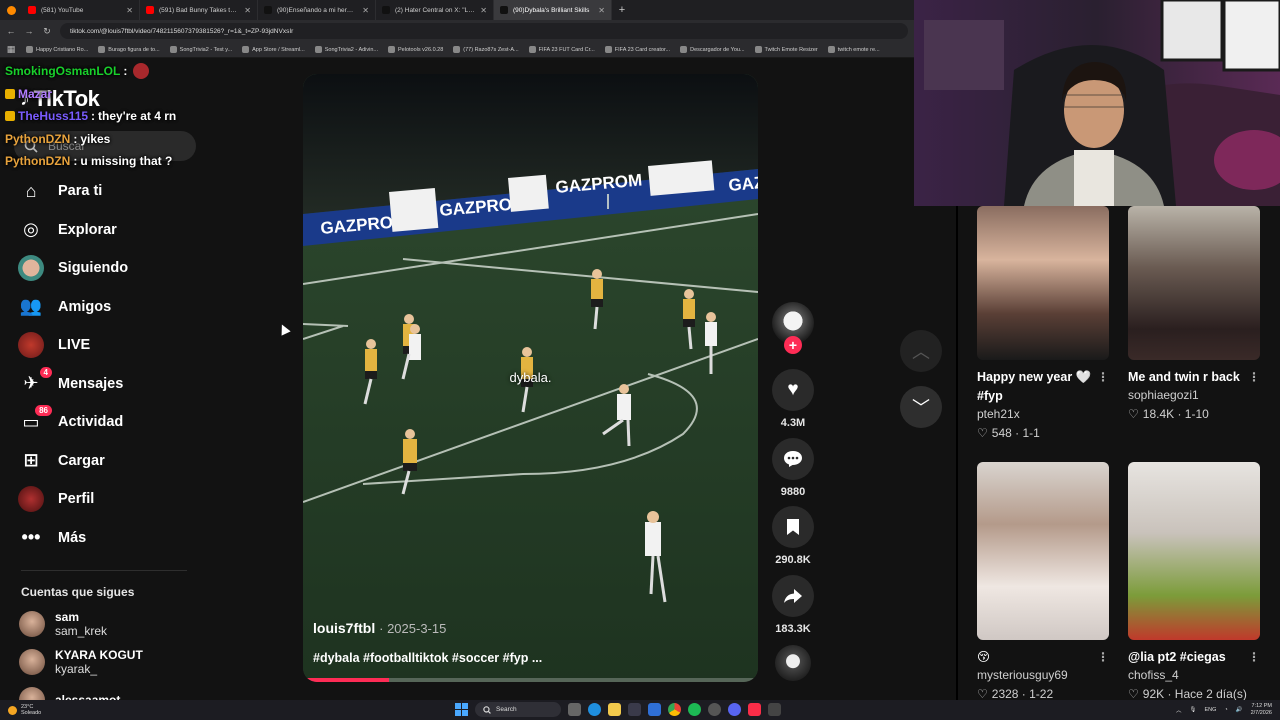 This screenshot has height=720, width=1280. I want to click on back-icon: ←, so click(11, 31).